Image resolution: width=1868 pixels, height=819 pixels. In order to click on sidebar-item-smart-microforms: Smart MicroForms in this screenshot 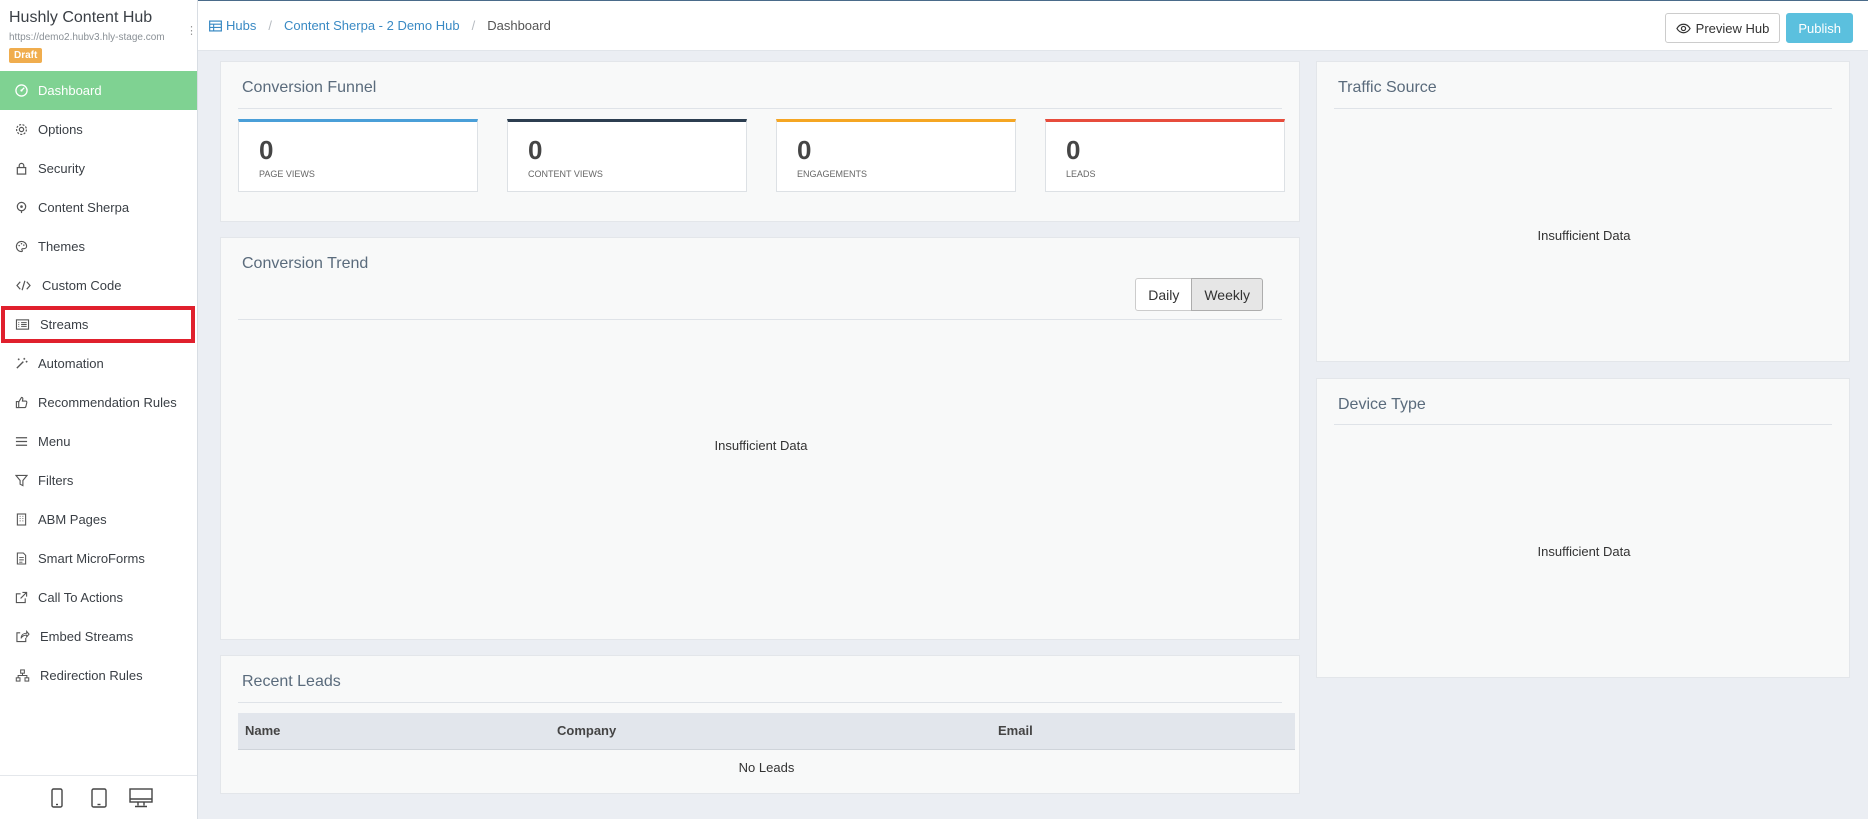, I will do `click(98, 558)`.